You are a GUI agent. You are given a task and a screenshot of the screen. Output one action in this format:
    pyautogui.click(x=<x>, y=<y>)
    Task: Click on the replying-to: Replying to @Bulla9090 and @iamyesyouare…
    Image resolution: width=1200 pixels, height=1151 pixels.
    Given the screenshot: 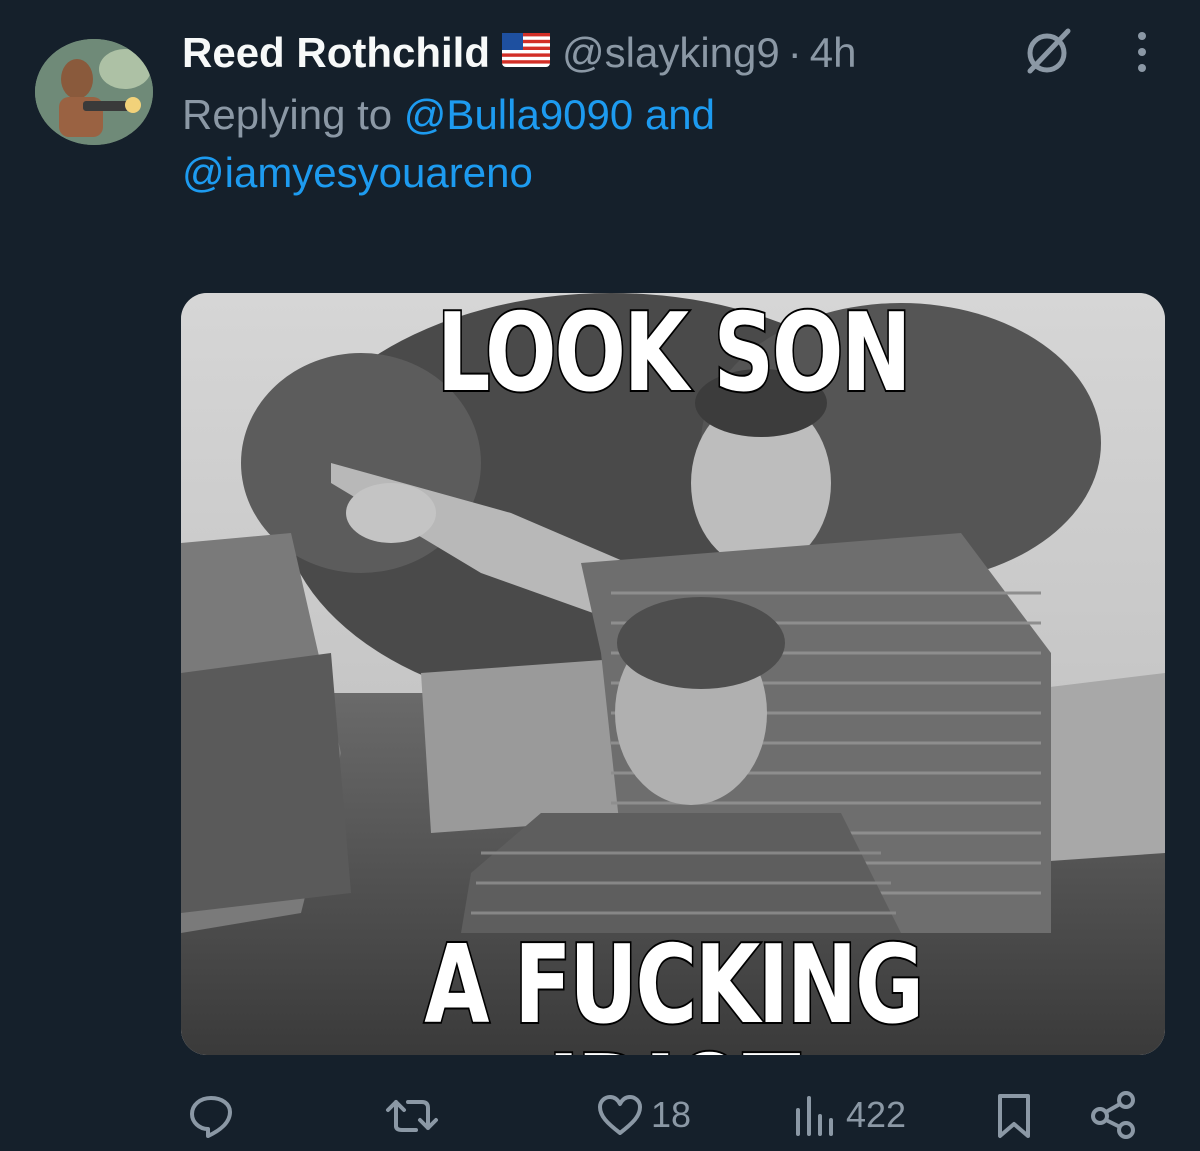 What is the action you would take?
    pyautogui.click(x=532, y=144)
    